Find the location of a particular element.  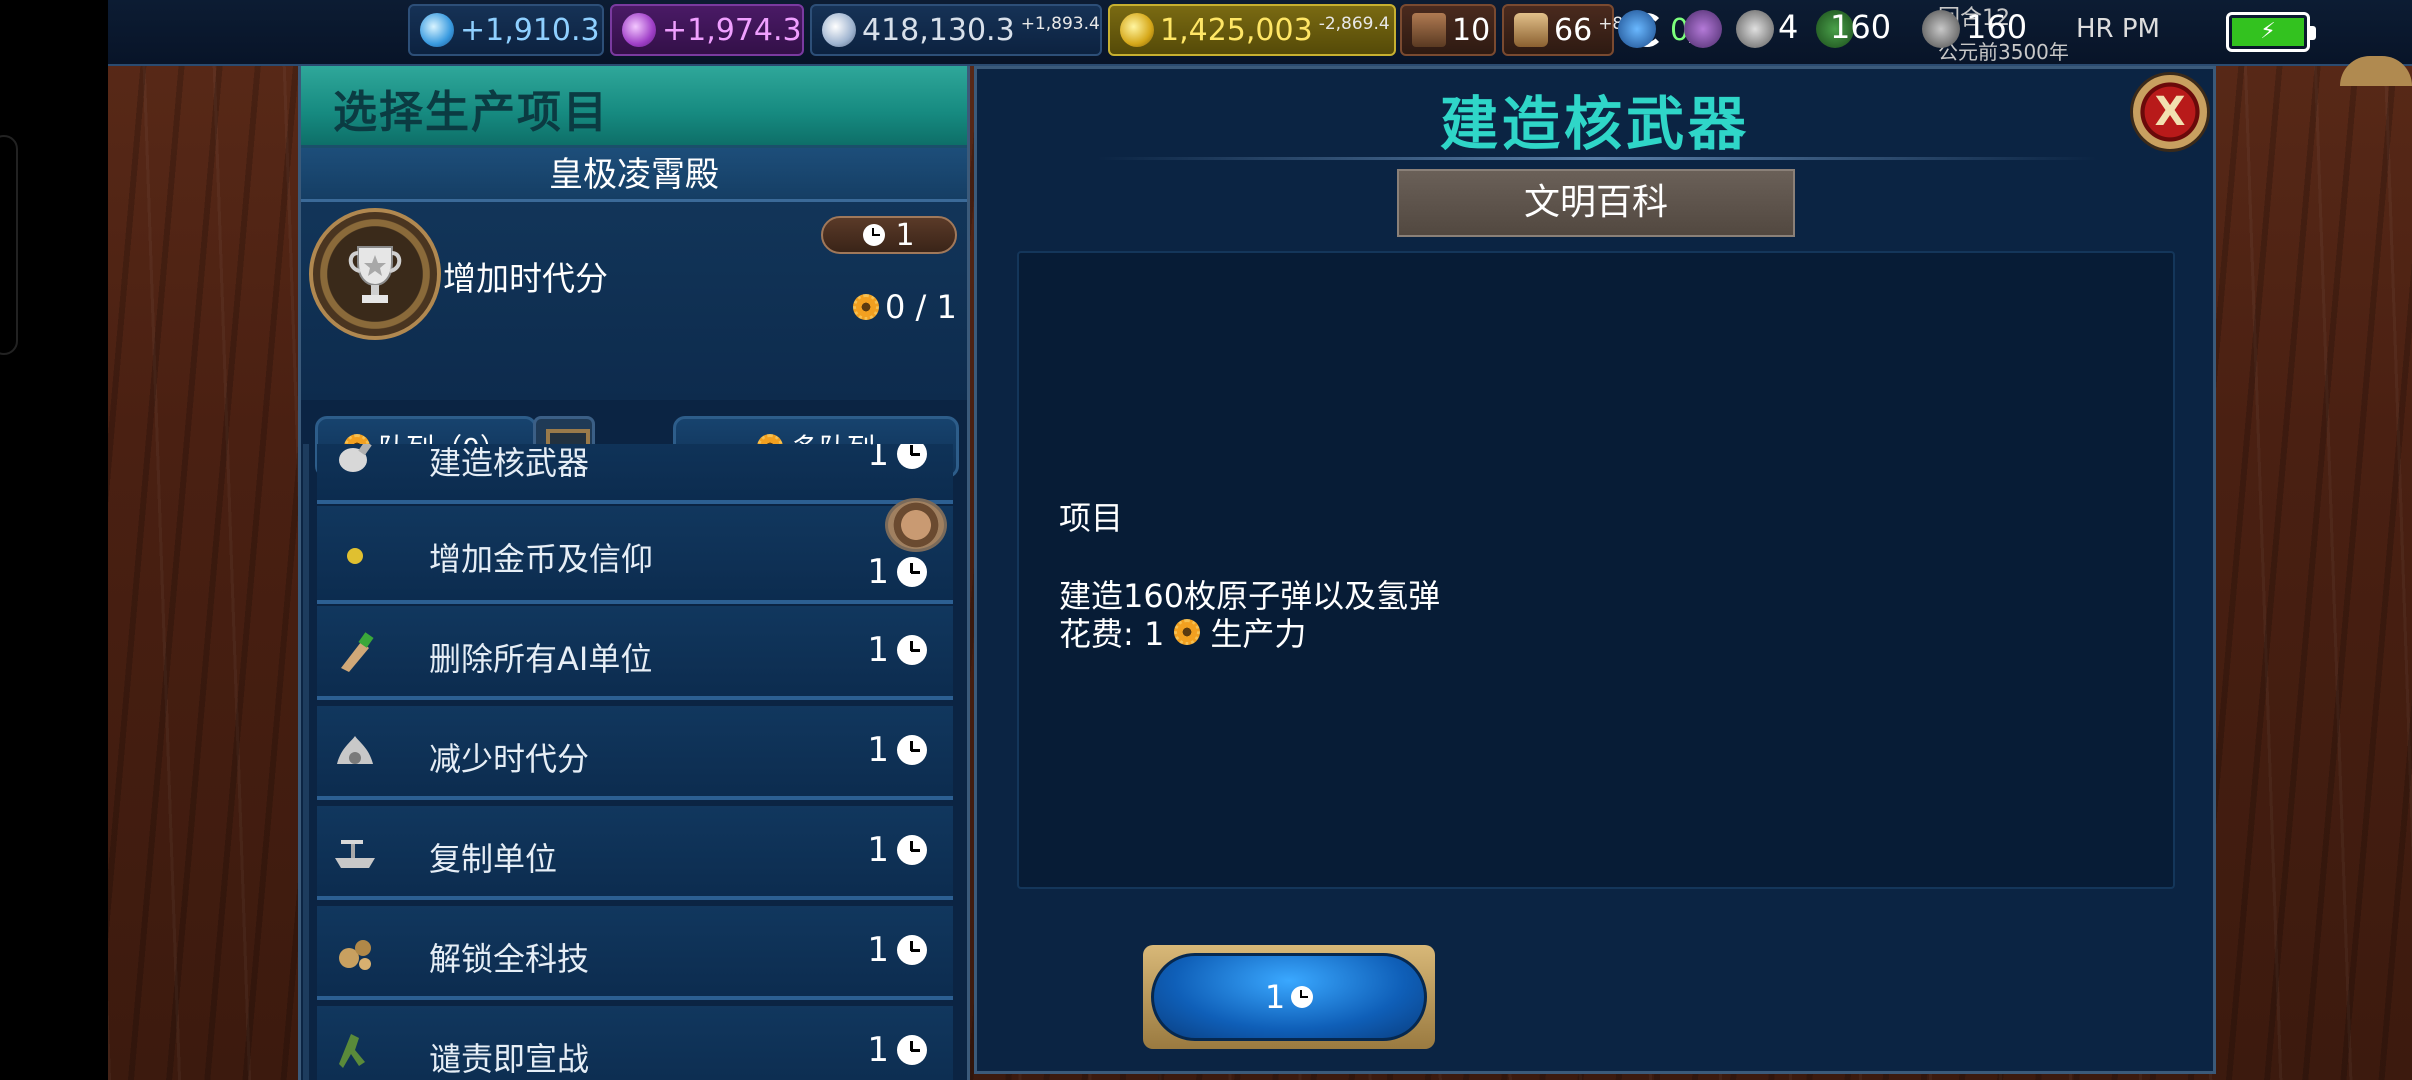

culture-note-icon is located at coordinates (639, 30).